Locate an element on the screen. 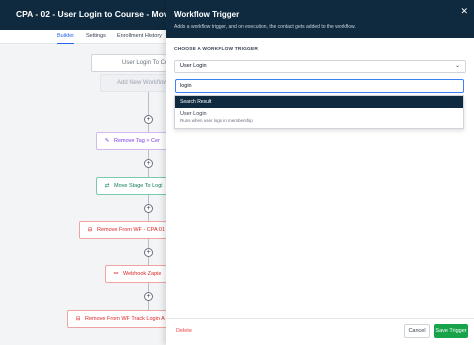 The image size is (474, 345). action-node-remove-tag: ✎ Remove Tag > Cer is located at coordinates (132, 141).